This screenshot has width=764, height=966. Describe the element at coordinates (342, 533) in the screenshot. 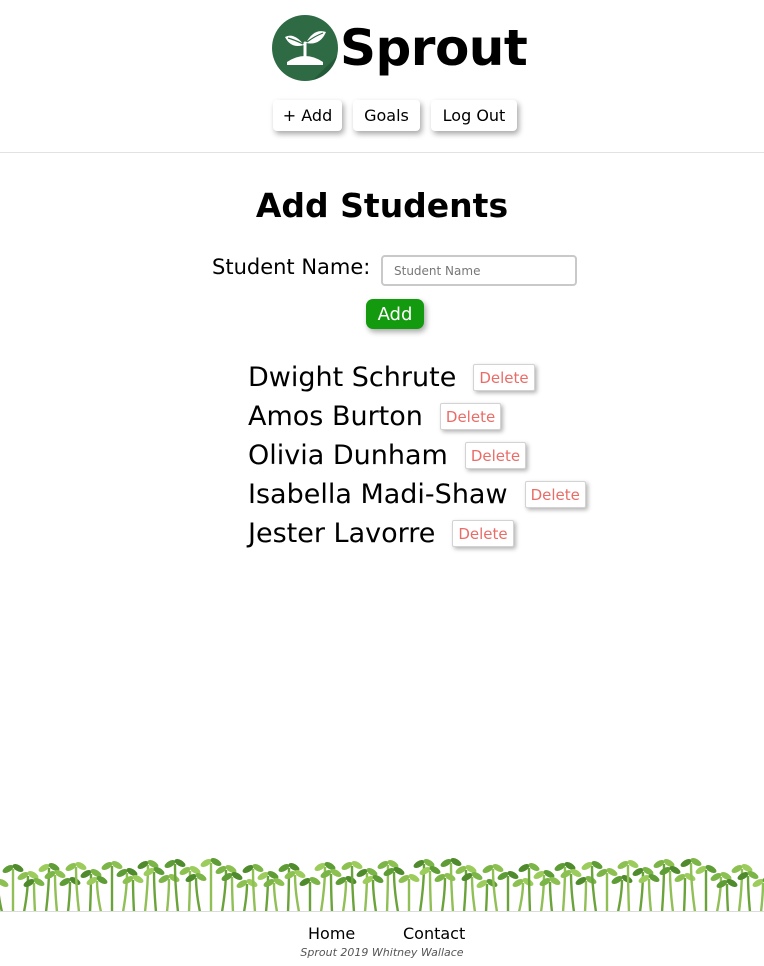

I see `student-name: Jester Lavorre` at that location.